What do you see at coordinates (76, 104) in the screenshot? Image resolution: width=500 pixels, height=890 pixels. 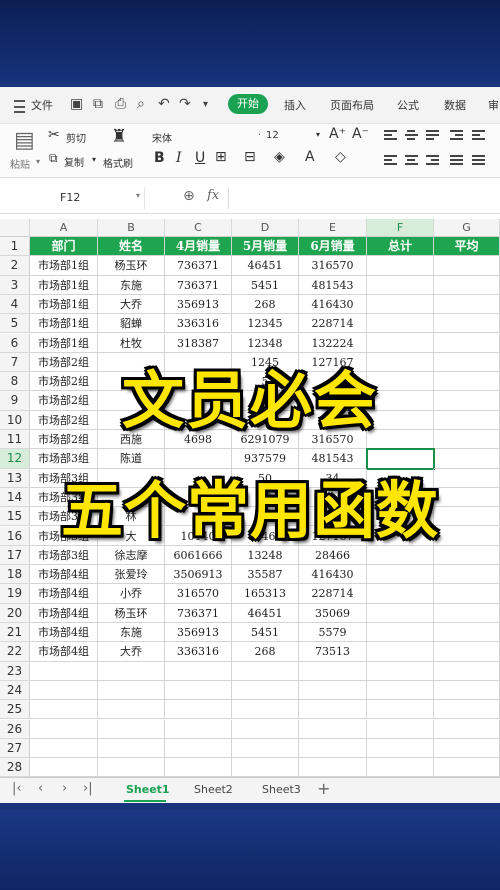 I see `save-icon: ▣` at bounding box center [76, 104].